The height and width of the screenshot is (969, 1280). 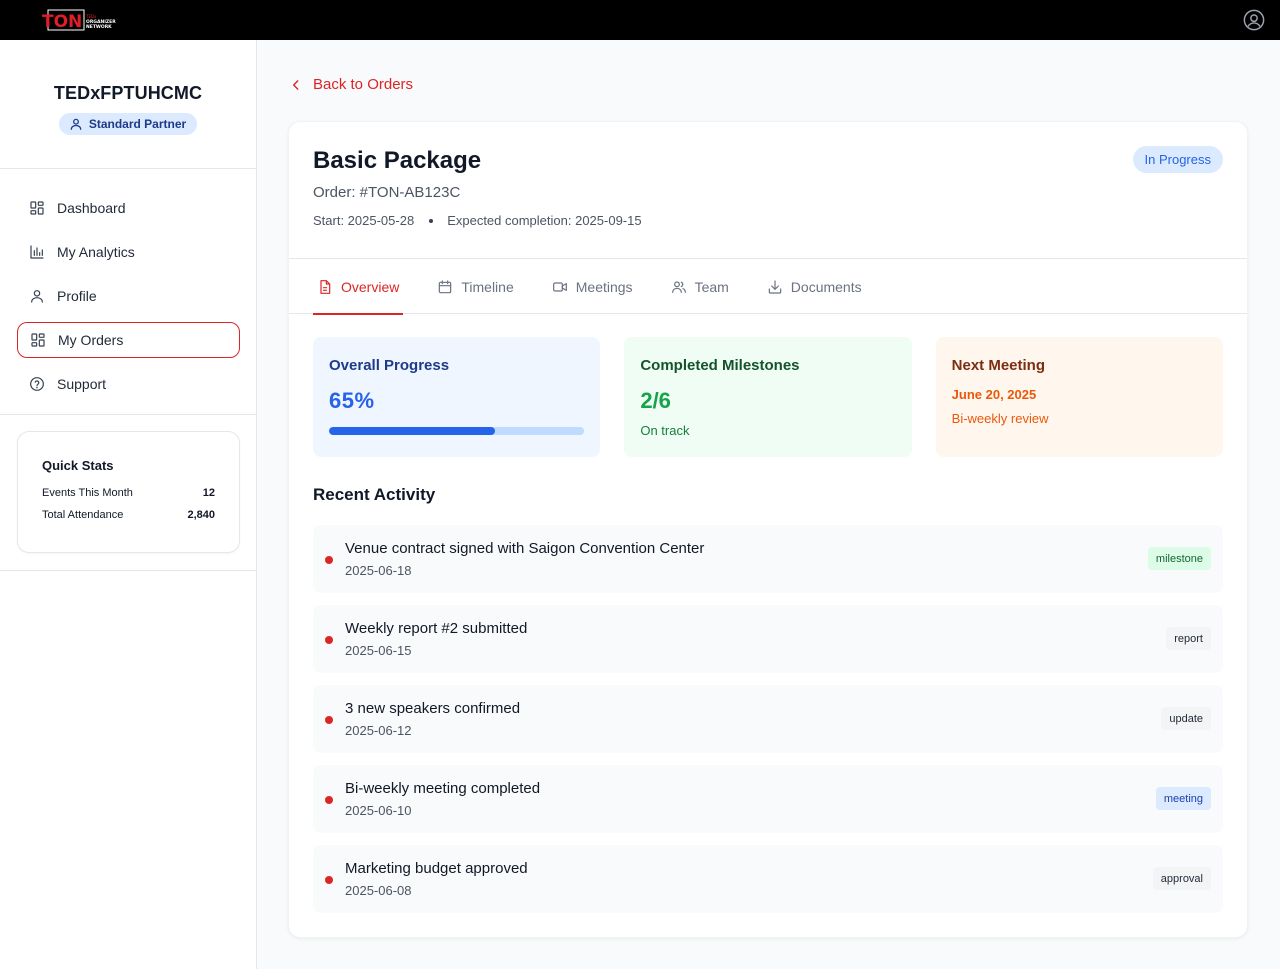 What do you see at coordinates (128, 208) in the screenshot?
I see `sidebar-item-dashboard: Dashboard` at bounding box center [128, 208].